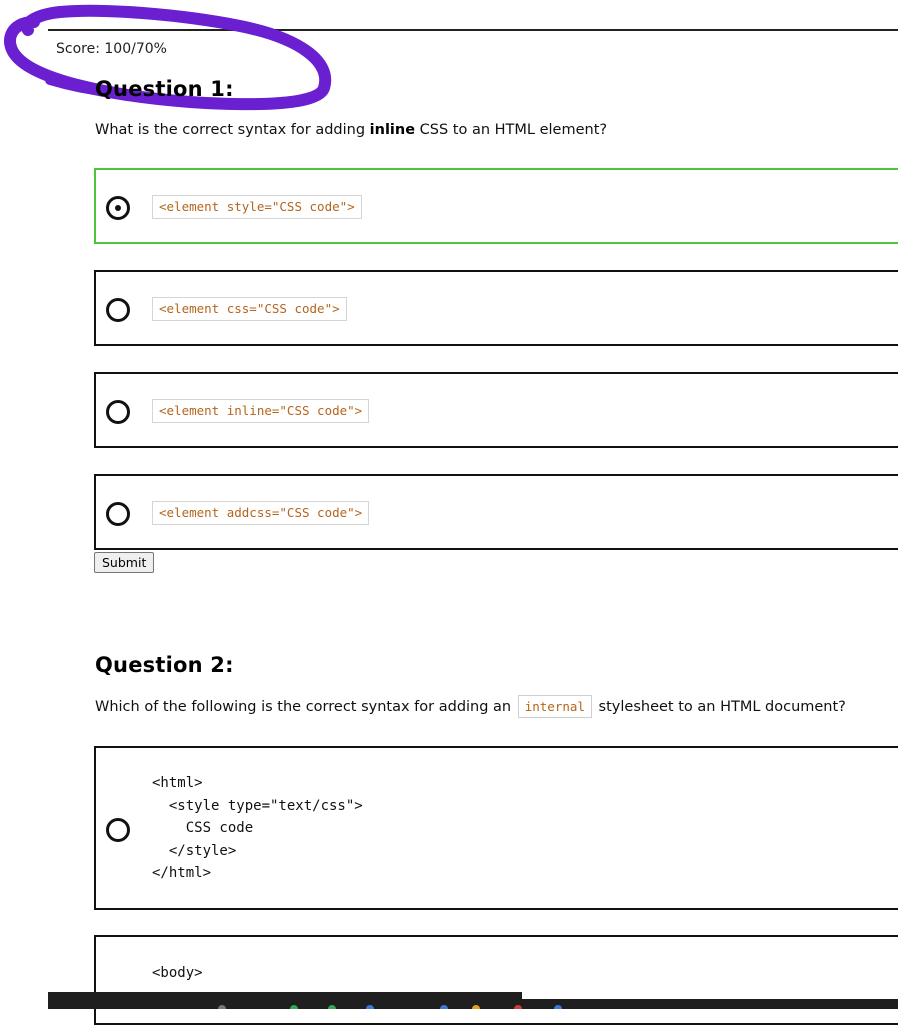 This screenshot has width=898, height=1025. What do you see at coordinates (710, 995) in the screenshot?
I see `taskbar-strip` at bounding box center [710, 995].